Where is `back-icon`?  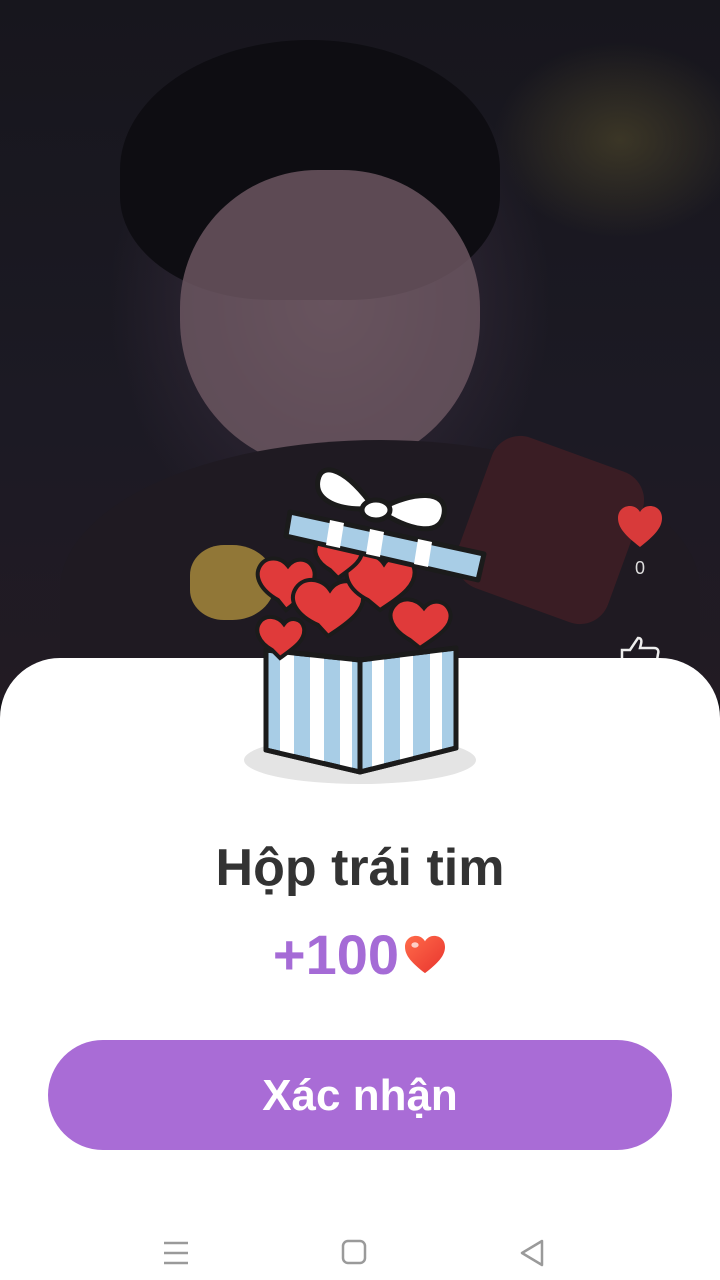
back-icon is located at coordinates (532, 1252).